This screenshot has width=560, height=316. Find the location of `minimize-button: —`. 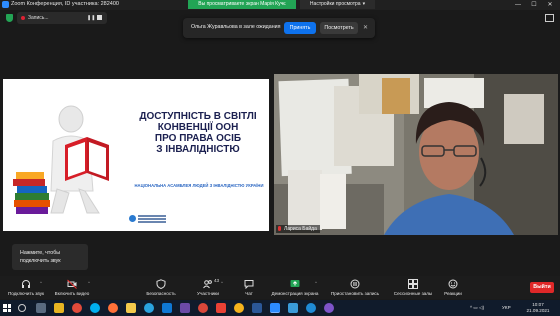

minimize-button: — is located at coordinates (518, 5).